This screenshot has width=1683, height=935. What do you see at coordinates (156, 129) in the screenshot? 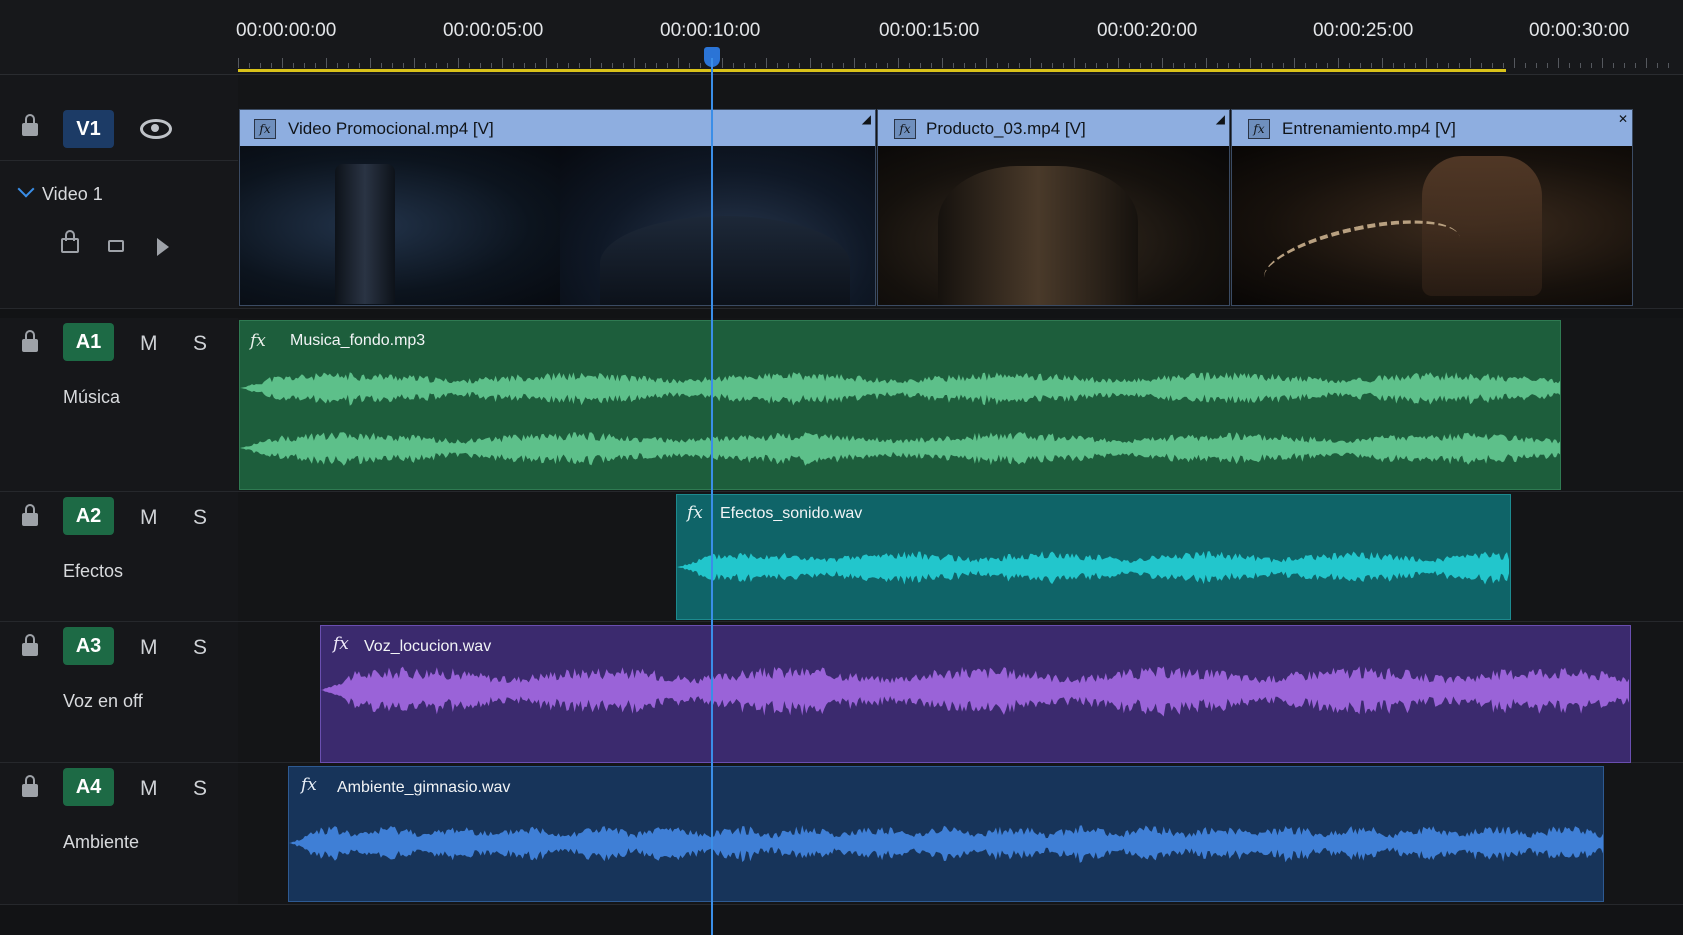
I see `eye-icon` at bounding box center [156, 129].